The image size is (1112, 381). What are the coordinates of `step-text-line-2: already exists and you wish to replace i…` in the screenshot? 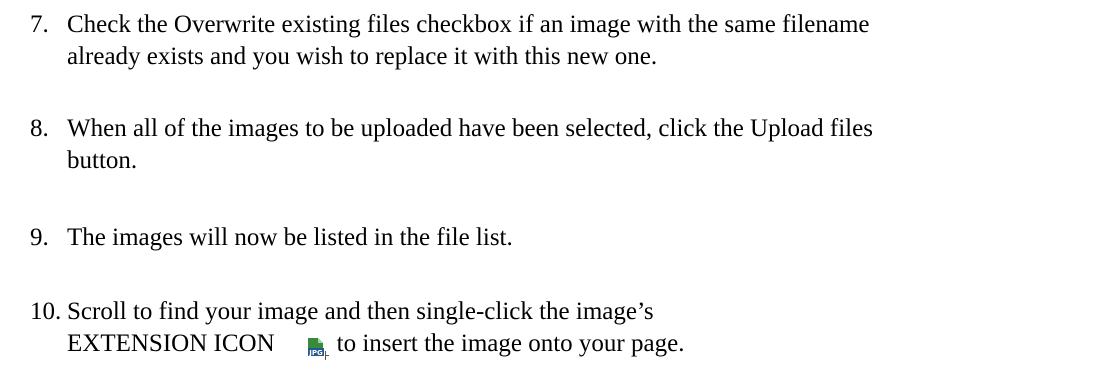 It's located at (362, 56).